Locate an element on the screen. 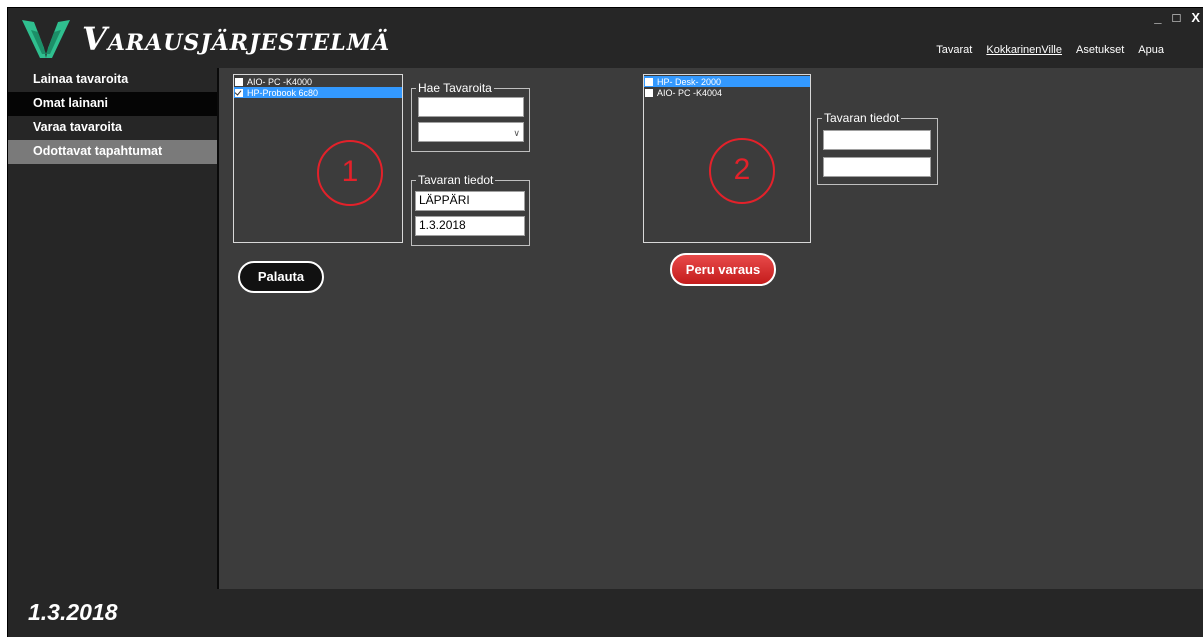 The height and width of the screenshot is (637, 1203). nav-asetukset: Asetukset is located at coordinates (1100, 50).